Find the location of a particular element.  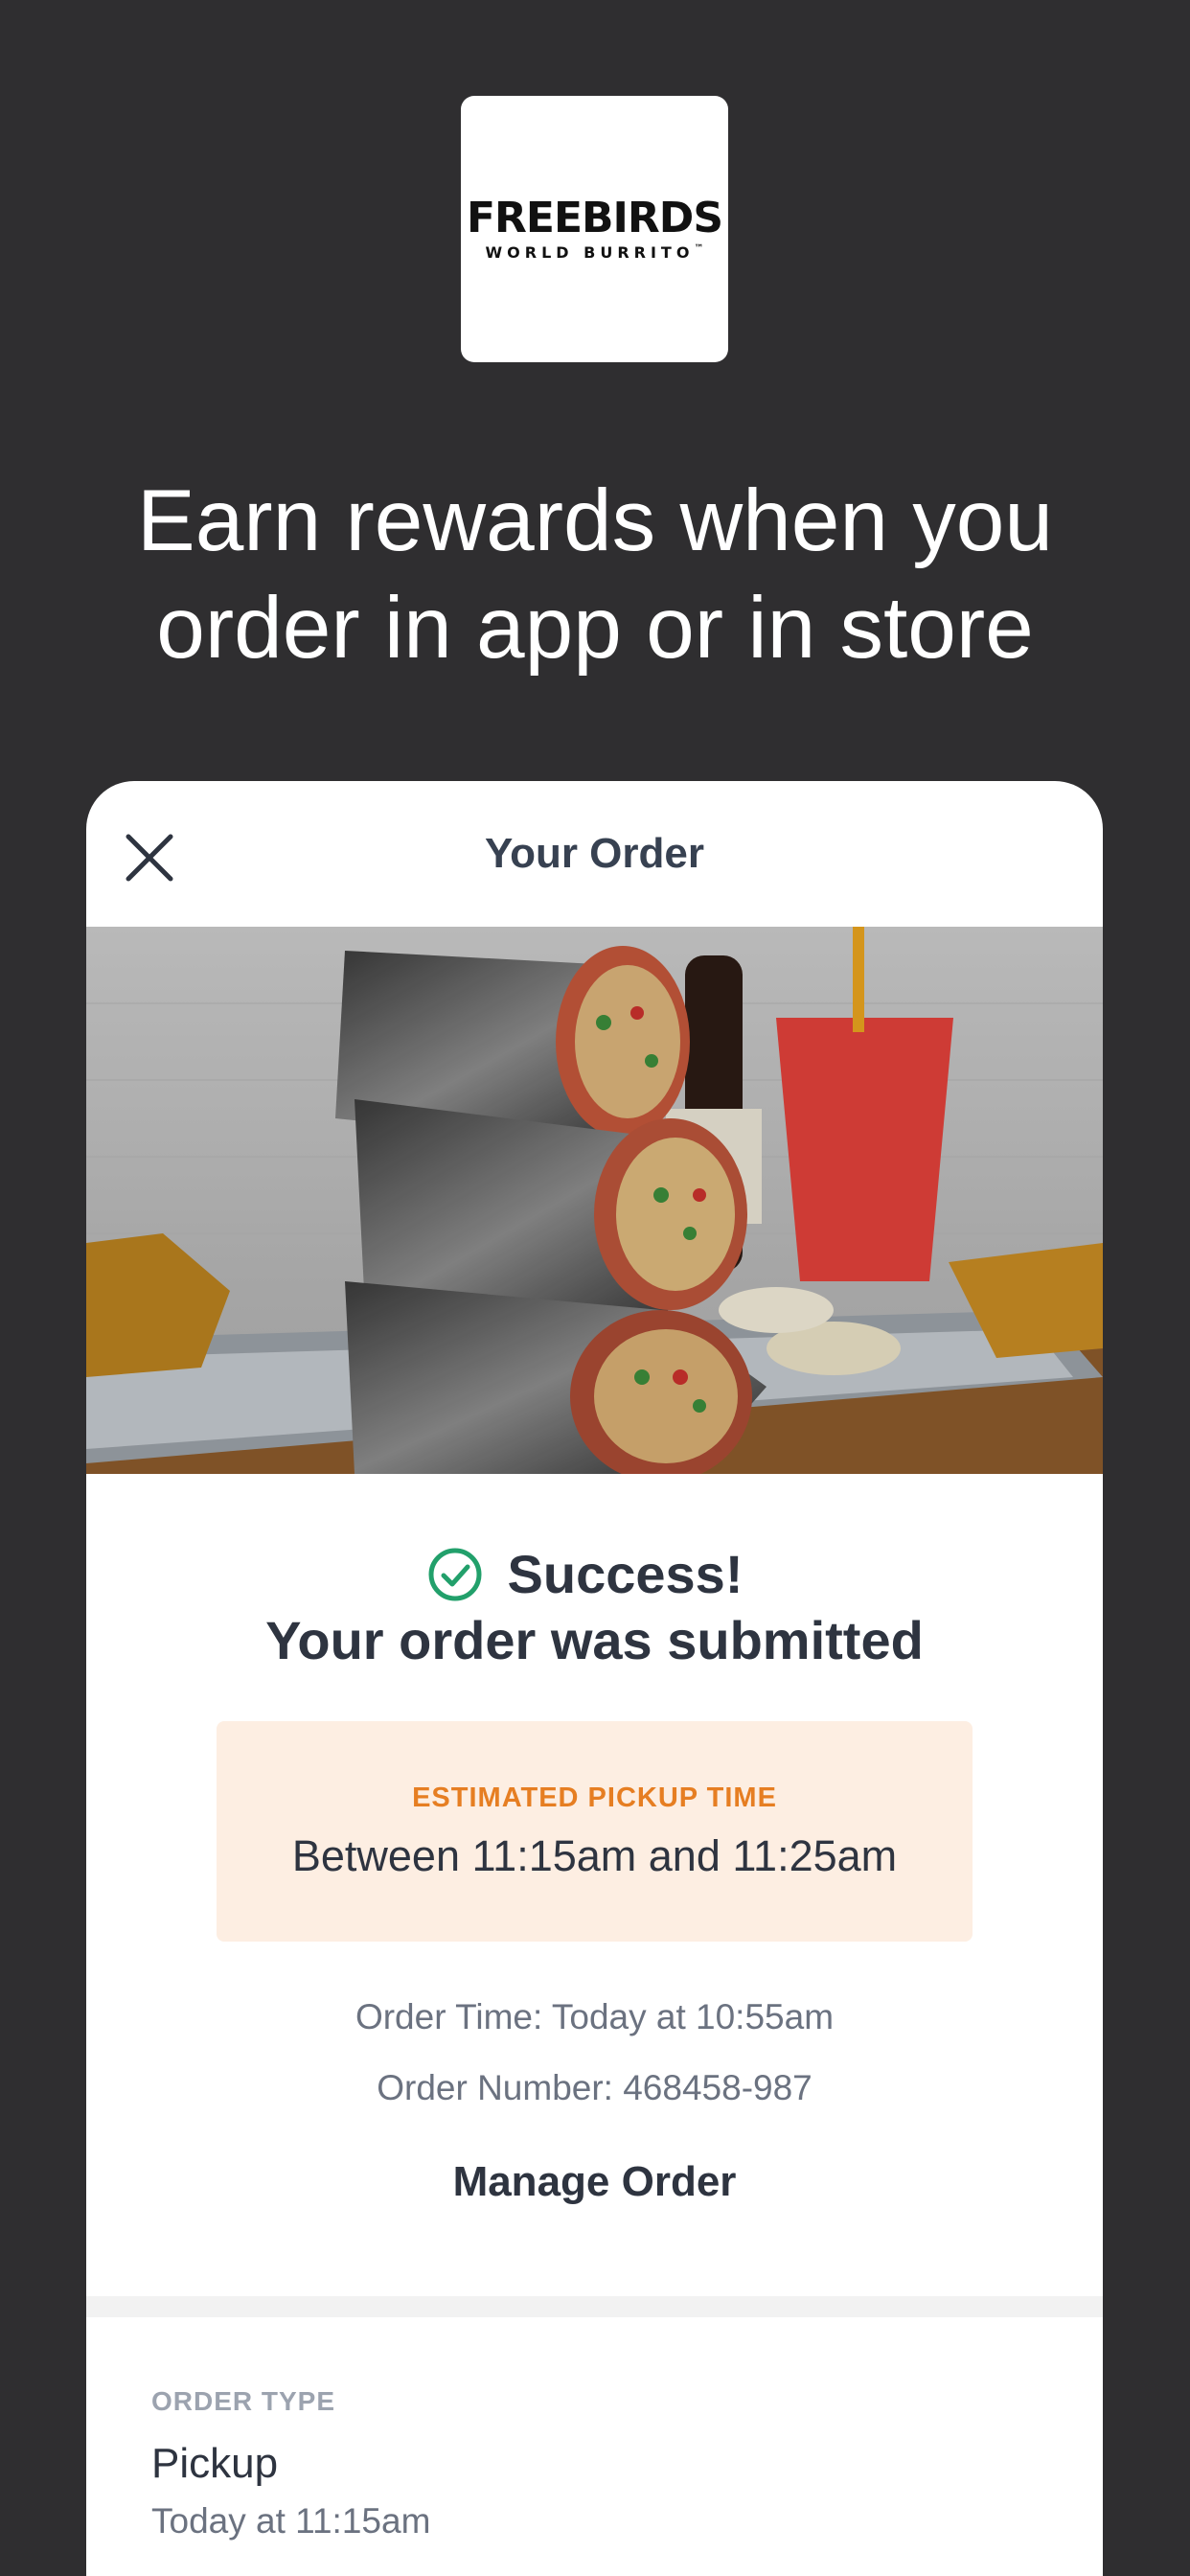

order-type-time: Today at 11:15am is located at coordinates (291, 2521).